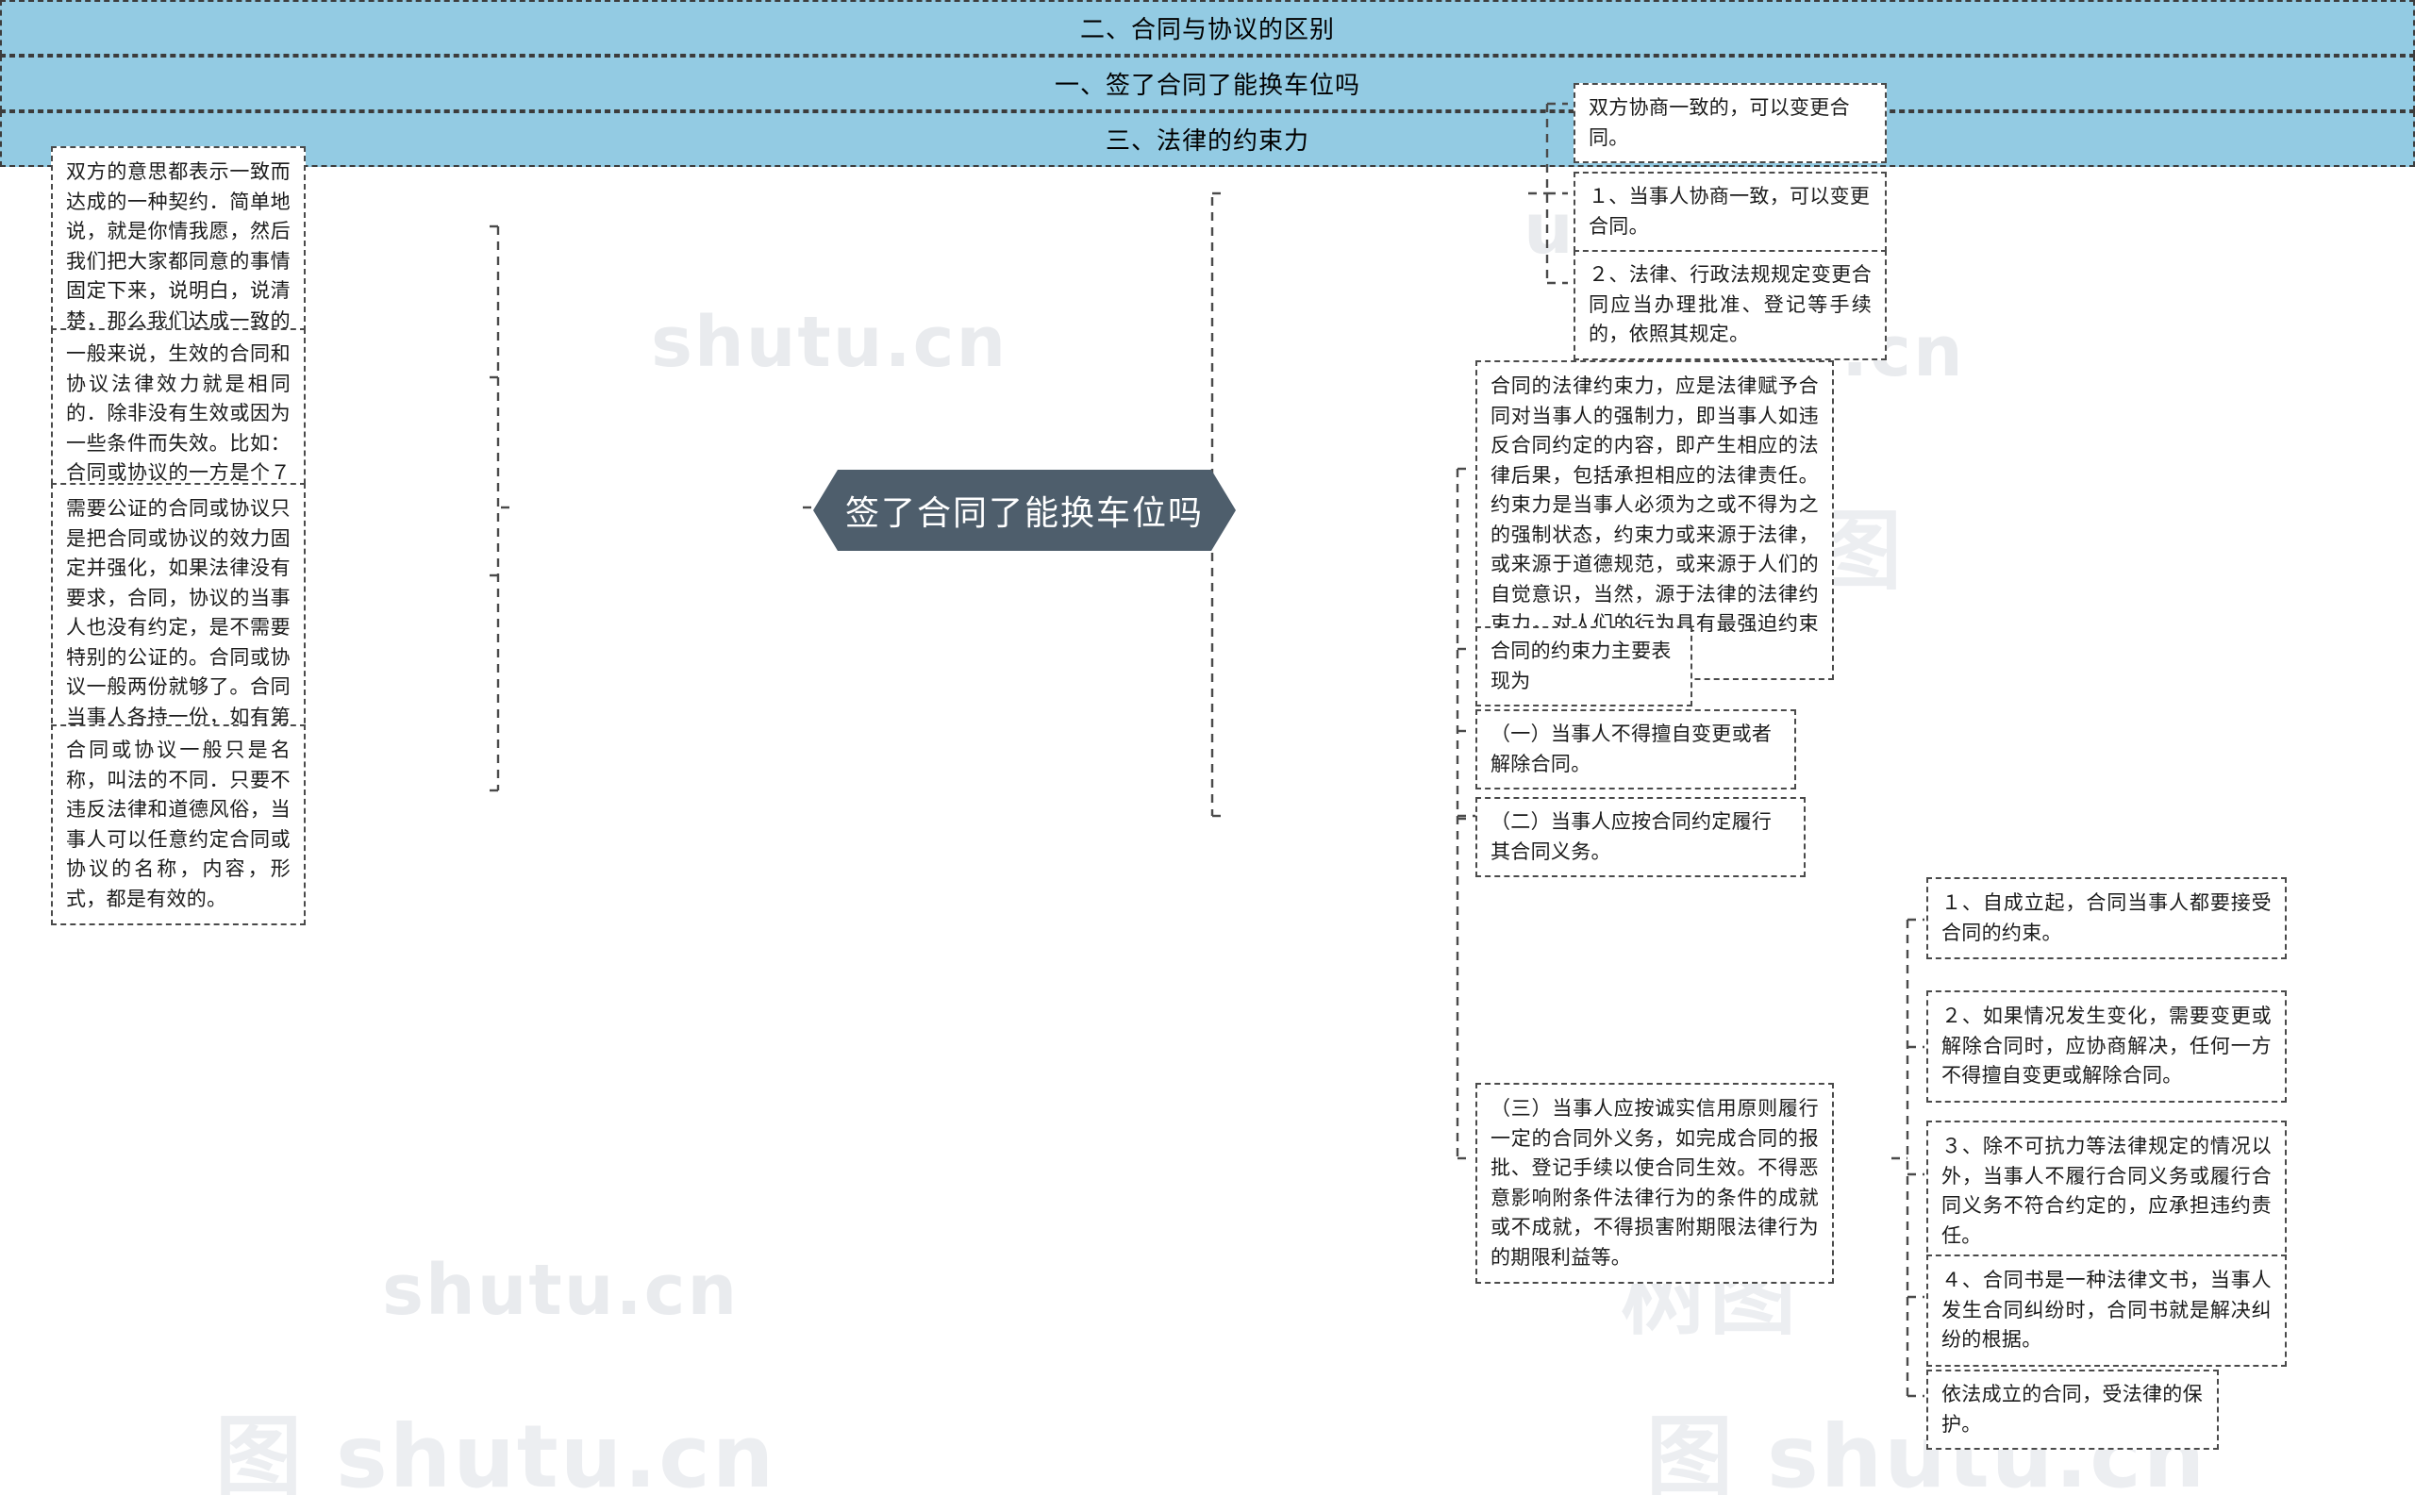  Describe the element at coordinates (1731, 305) in the screenshot. I see `branch-one-leaf-3: ２、法律、行政法规规定变更合同应当办理批准、登记等手续的，依照其规定。` at that location.